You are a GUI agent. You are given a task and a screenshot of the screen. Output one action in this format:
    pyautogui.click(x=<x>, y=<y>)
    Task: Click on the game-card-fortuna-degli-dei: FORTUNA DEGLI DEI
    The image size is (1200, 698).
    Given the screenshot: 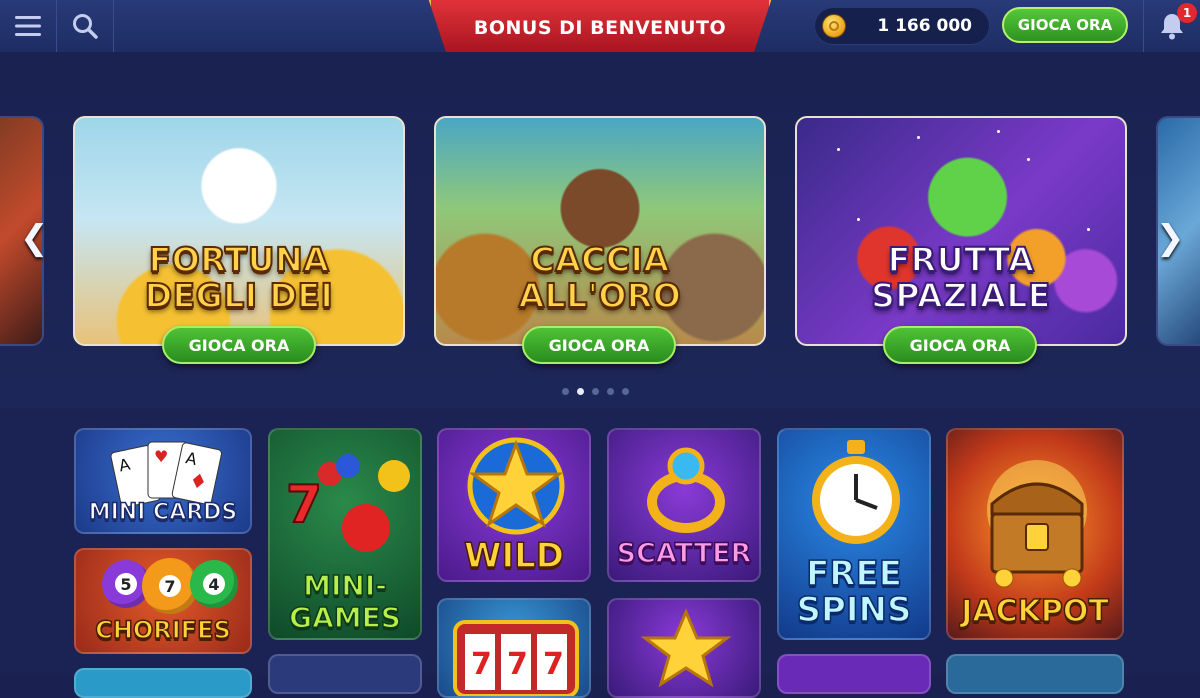 What is the action you would take?
    pyautogui.click(x=239, y=231)
    